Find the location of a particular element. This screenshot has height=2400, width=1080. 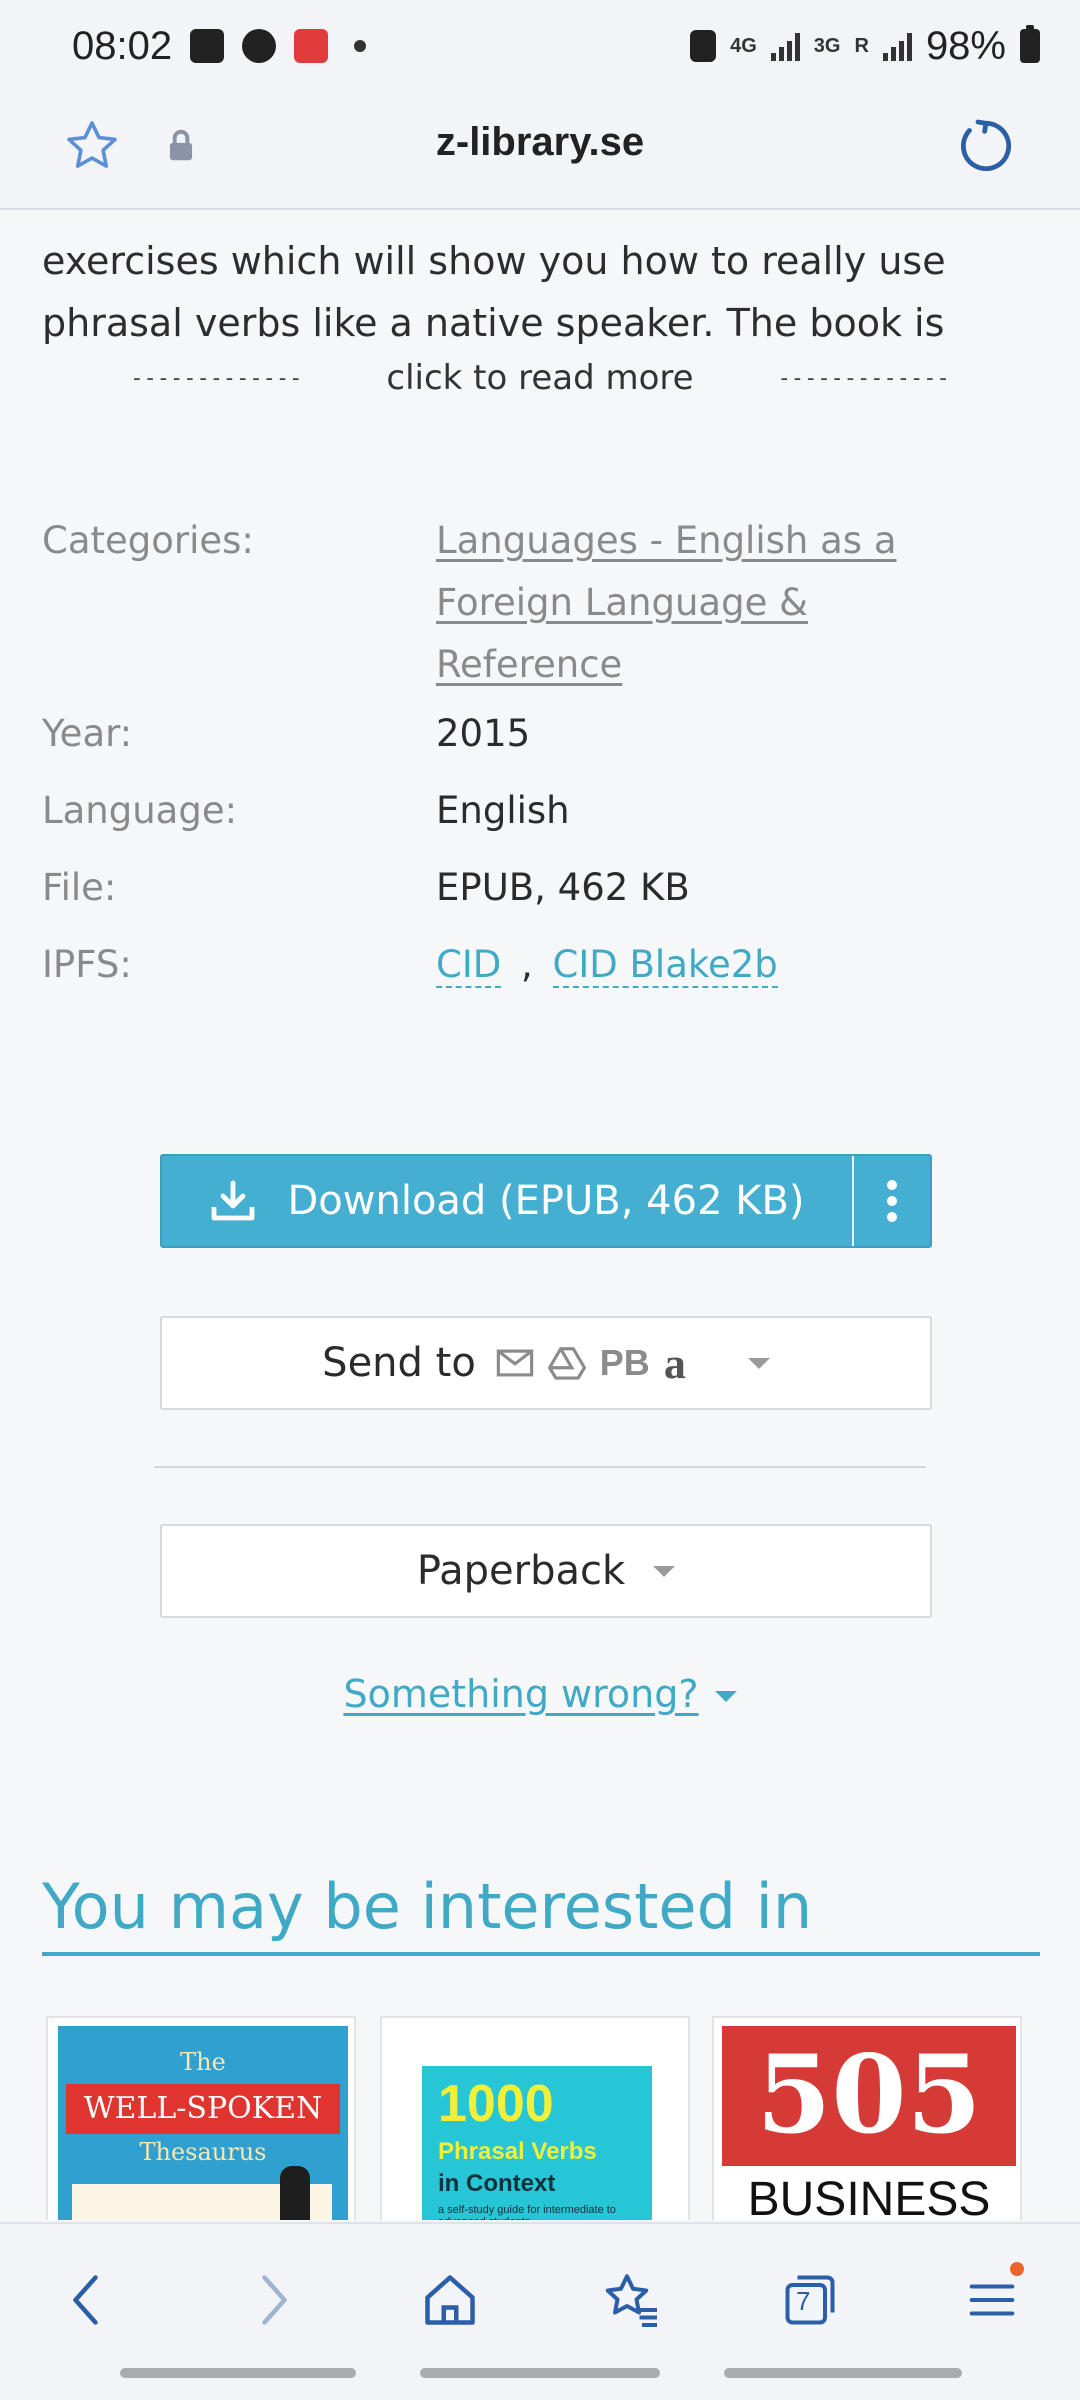

bookmarks-button is located at coordinates (632, 2300).